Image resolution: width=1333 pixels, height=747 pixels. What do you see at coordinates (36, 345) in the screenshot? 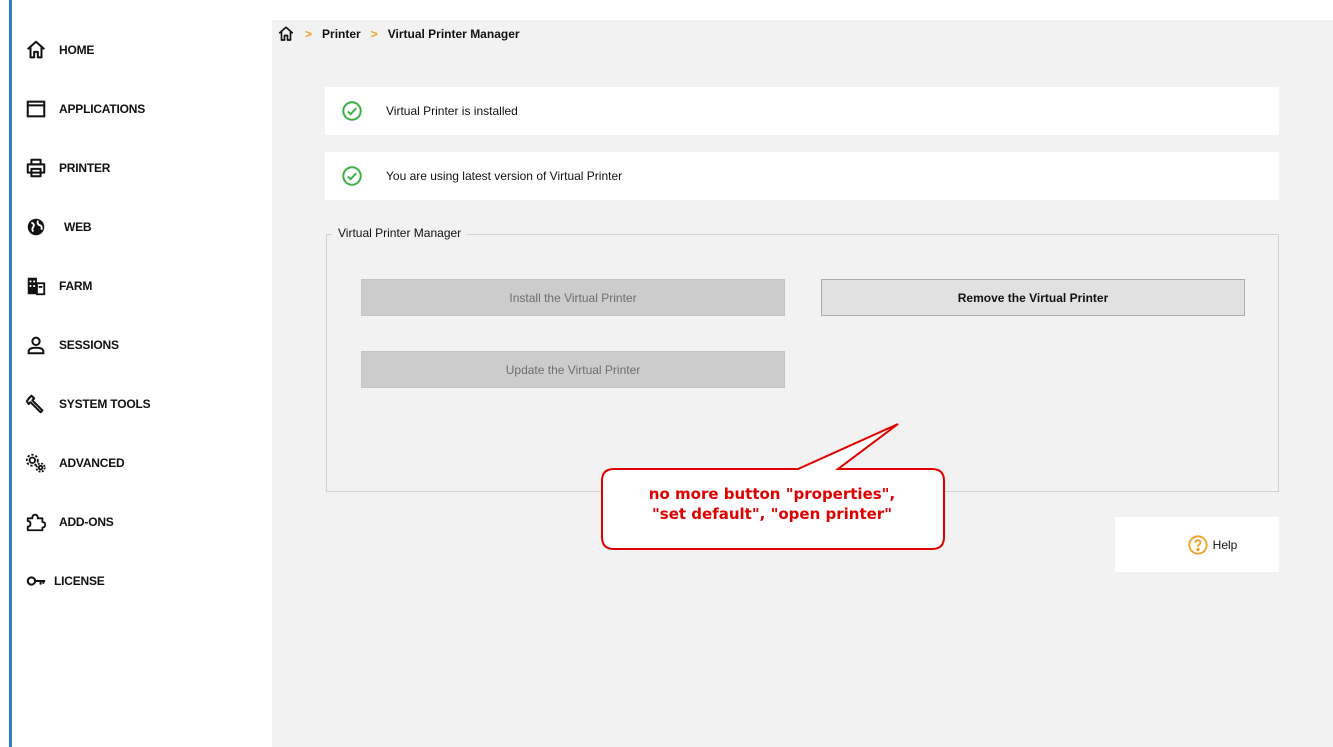
I see `user-icon` at bounding box center [36, 345].